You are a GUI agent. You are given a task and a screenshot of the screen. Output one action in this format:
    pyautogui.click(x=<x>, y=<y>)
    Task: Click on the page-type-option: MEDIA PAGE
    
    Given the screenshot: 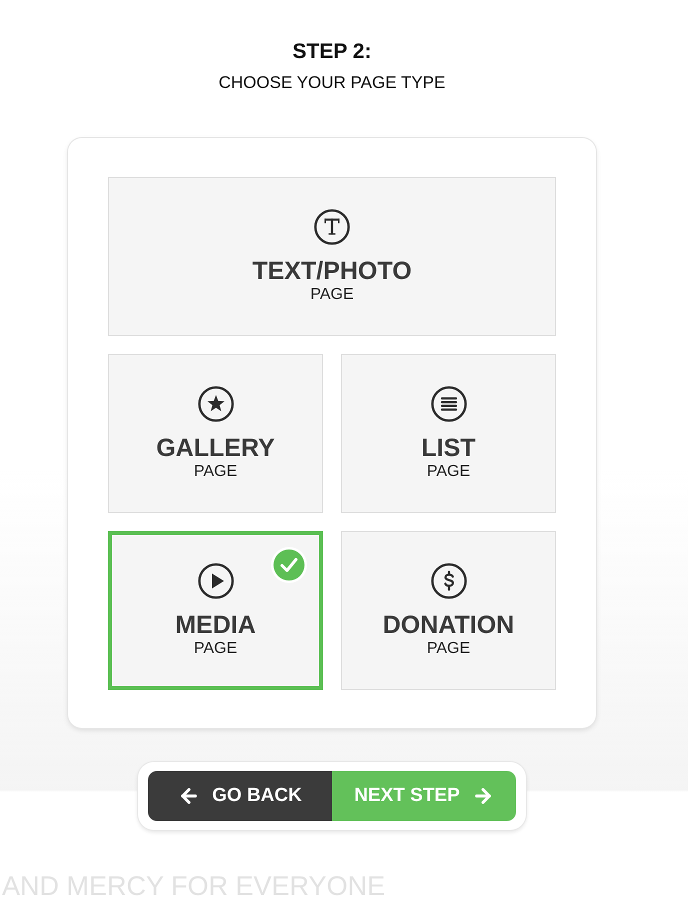 What is the action you would take?
    pyautogui.click(x=215, y=610)
    